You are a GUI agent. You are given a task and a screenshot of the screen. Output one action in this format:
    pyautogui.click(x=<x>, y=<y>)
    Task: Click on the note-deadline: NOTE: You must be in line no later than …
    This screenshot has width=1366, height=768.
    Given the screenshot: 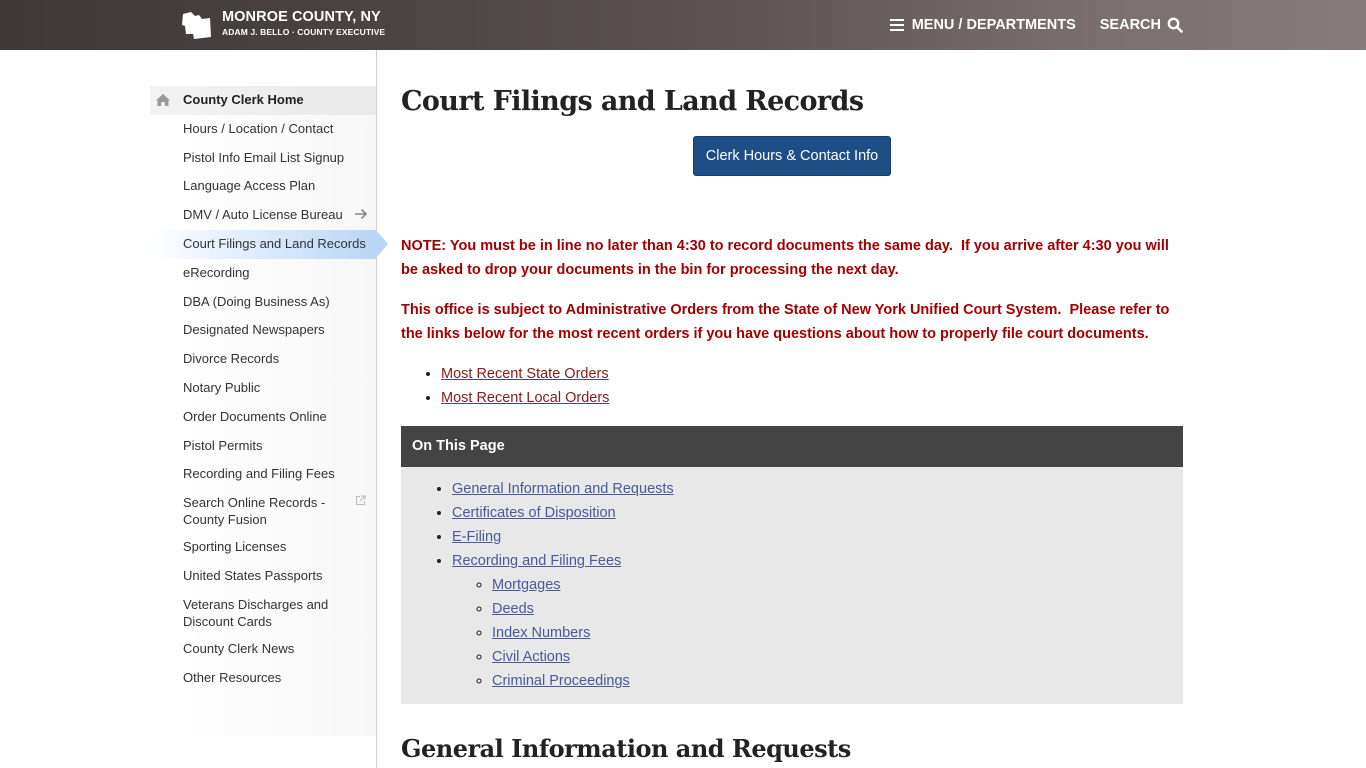 What is the action you would take?
    pyautogui.click(x=785, y=258)
    